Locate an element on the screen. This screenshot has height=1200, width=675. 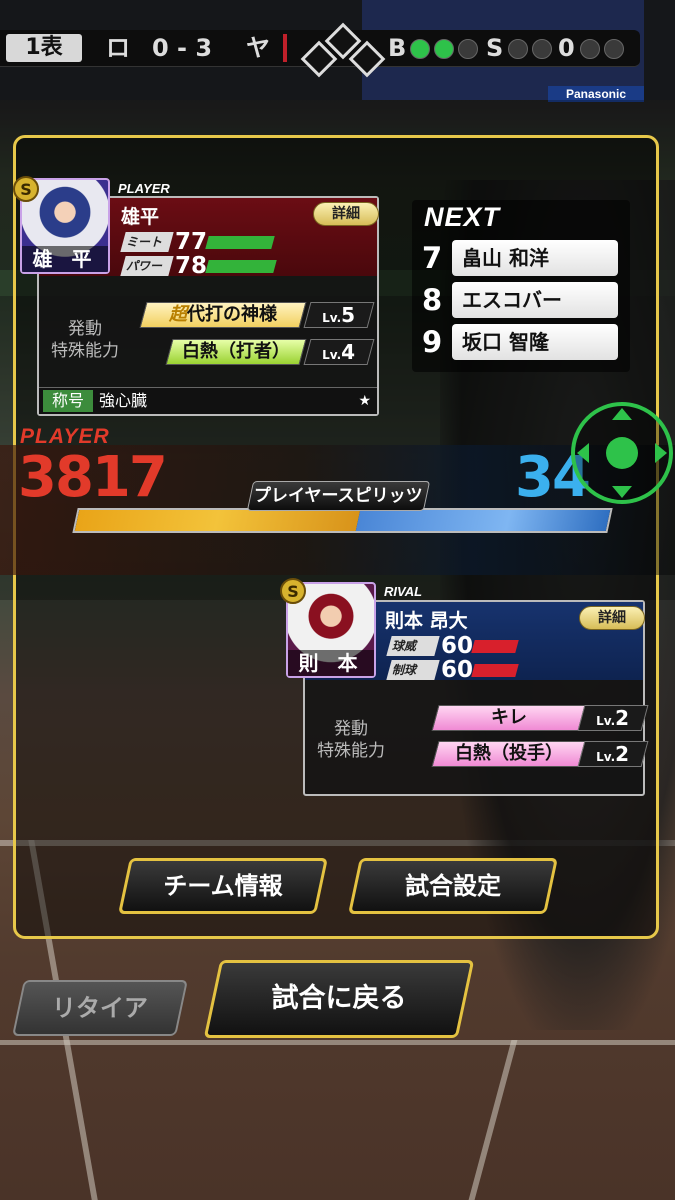
ability-kire-level: Lv.2 is located at coordinates (613, 718).